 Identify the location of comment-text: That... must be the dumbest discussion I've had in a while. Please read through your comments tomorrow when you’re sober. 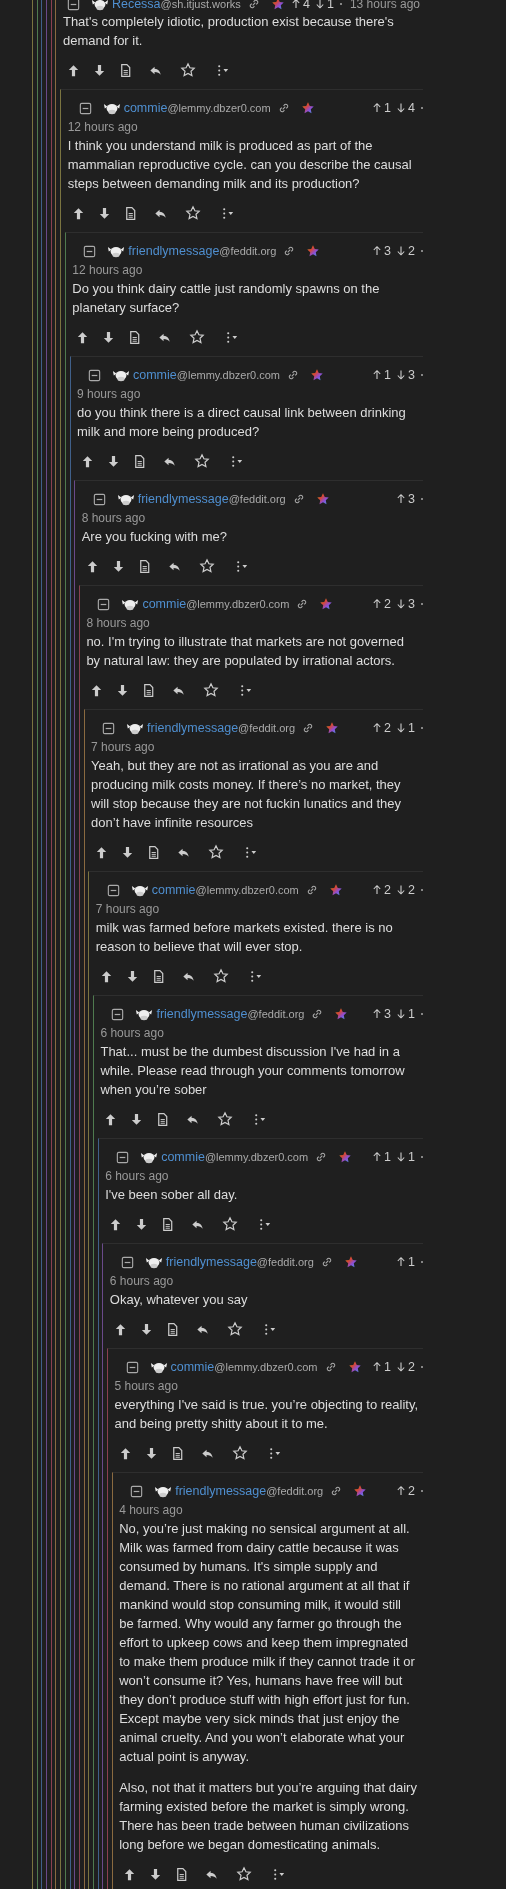
(253, 1071).